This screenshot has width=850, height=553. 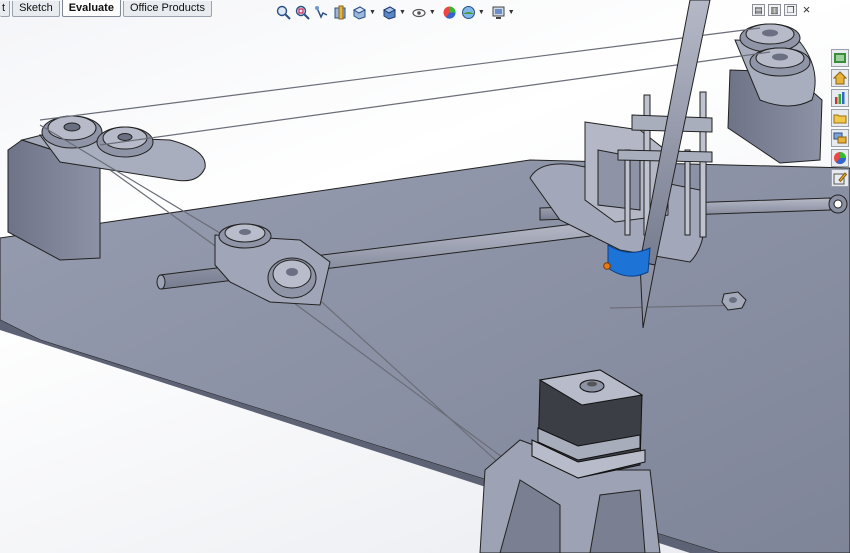 What do you see at coordinates (167, 9) in the screenshot?
I see `tab-office-products: Office Products` at bounding box center [167, 9].